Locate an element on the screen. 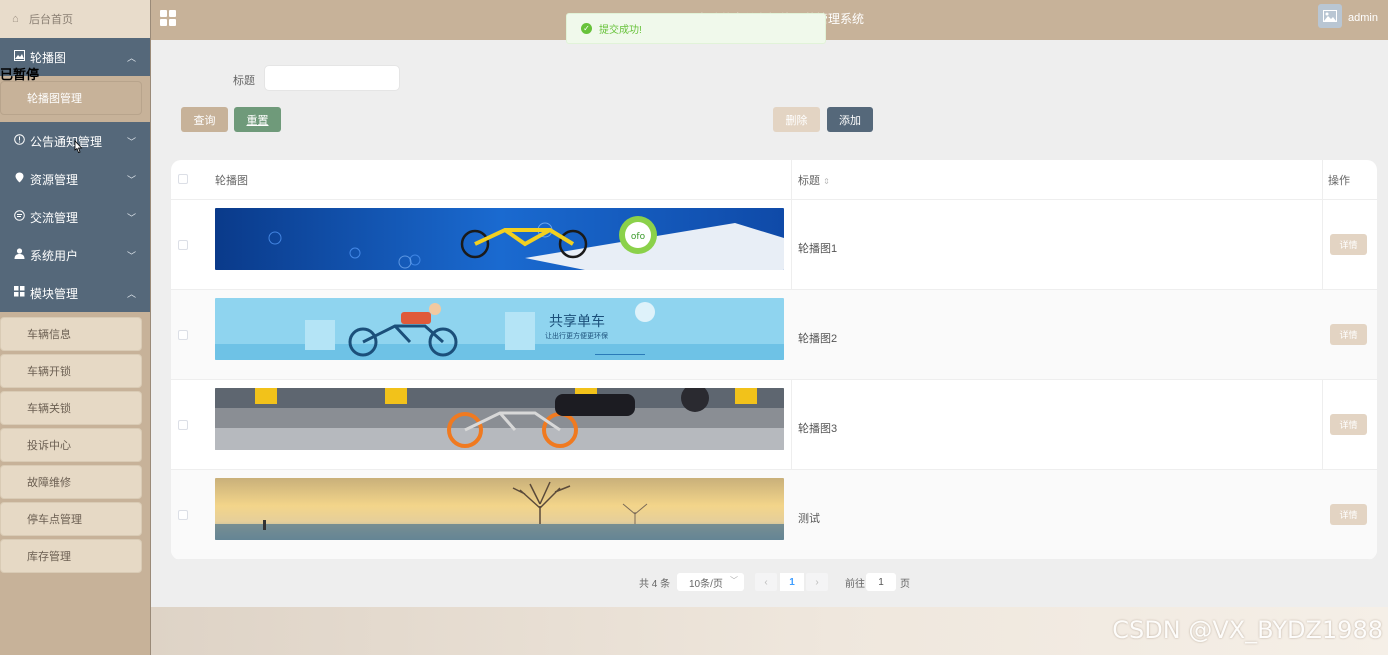 The height and width of the screenshot is (655, 1388). menu-exchange: 交流管理 ﹀ is located at coordinates (75, 217).